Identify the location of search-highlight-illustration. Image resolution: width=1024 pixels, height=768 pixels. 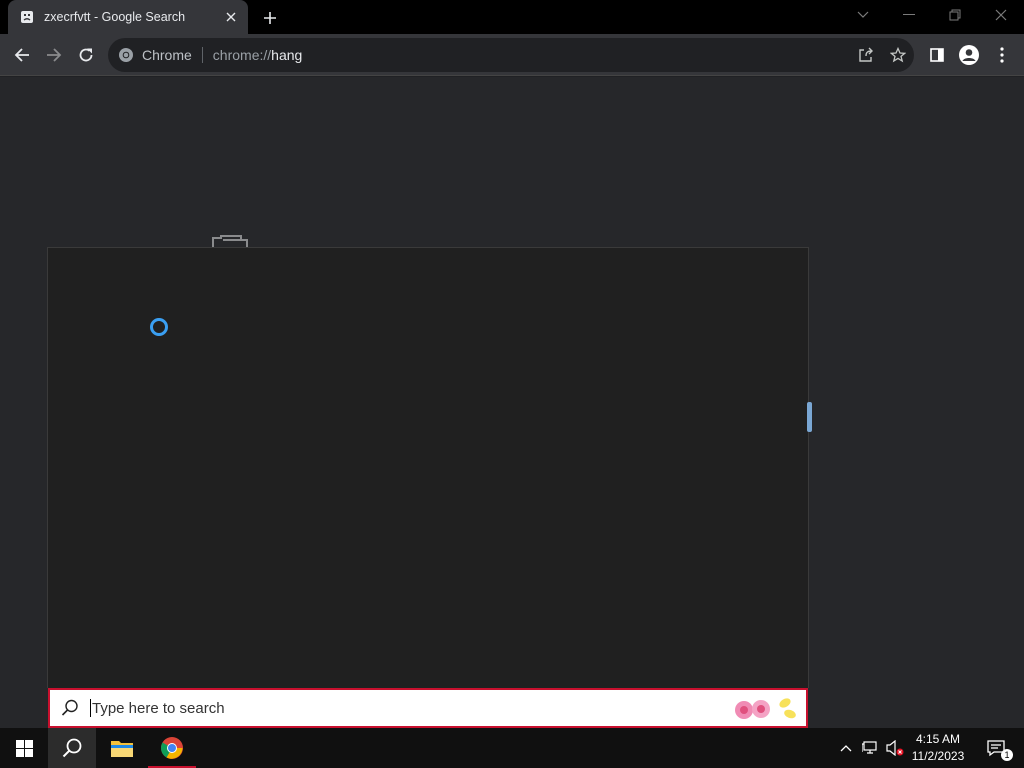
(765, 708).